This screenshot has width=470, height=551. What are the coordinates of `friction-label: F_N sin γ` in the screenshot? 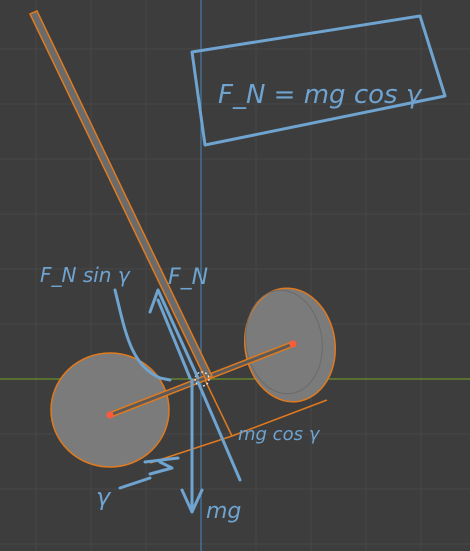 It's located at (85, 275).